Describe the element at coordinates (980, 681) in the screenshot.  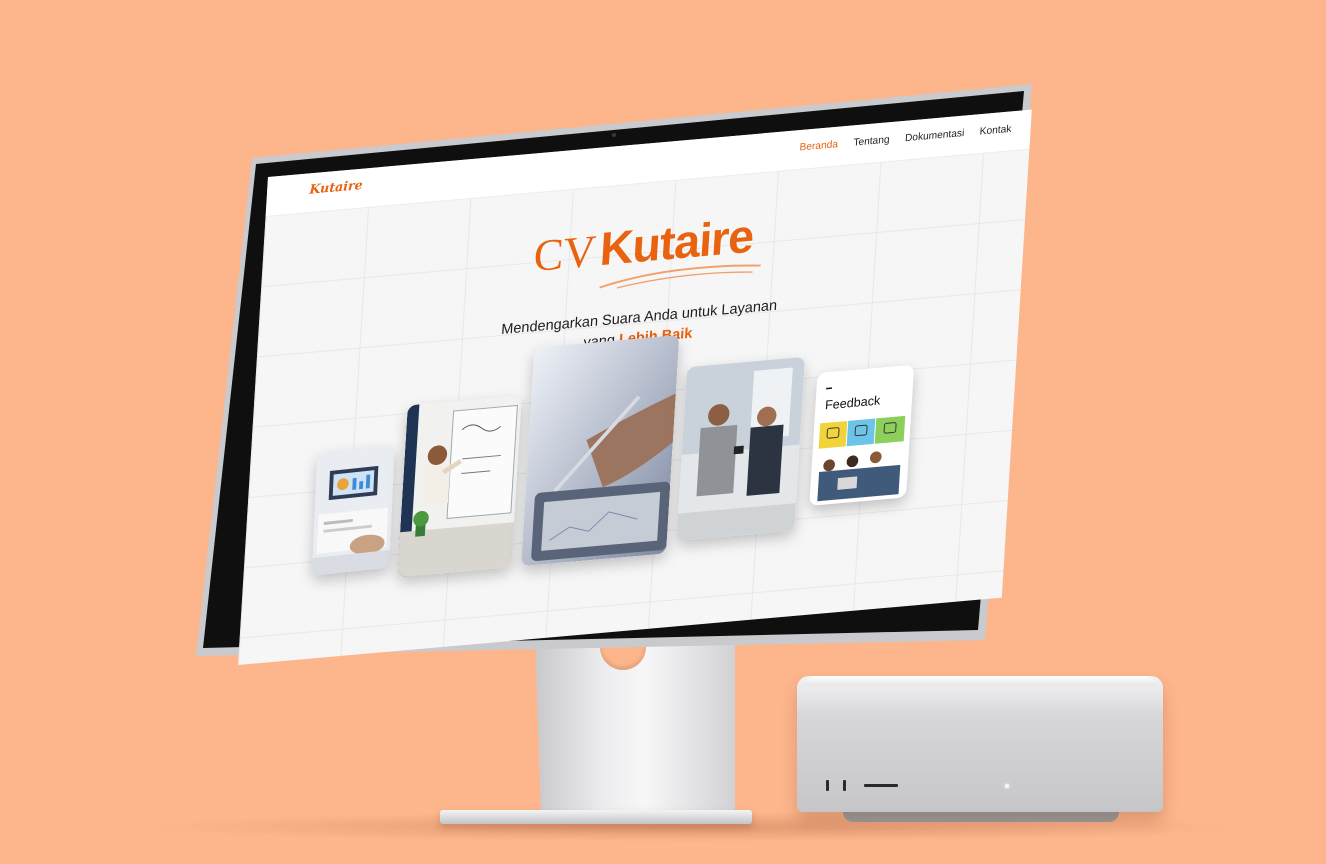
I see `mac-studio-top` at that location.